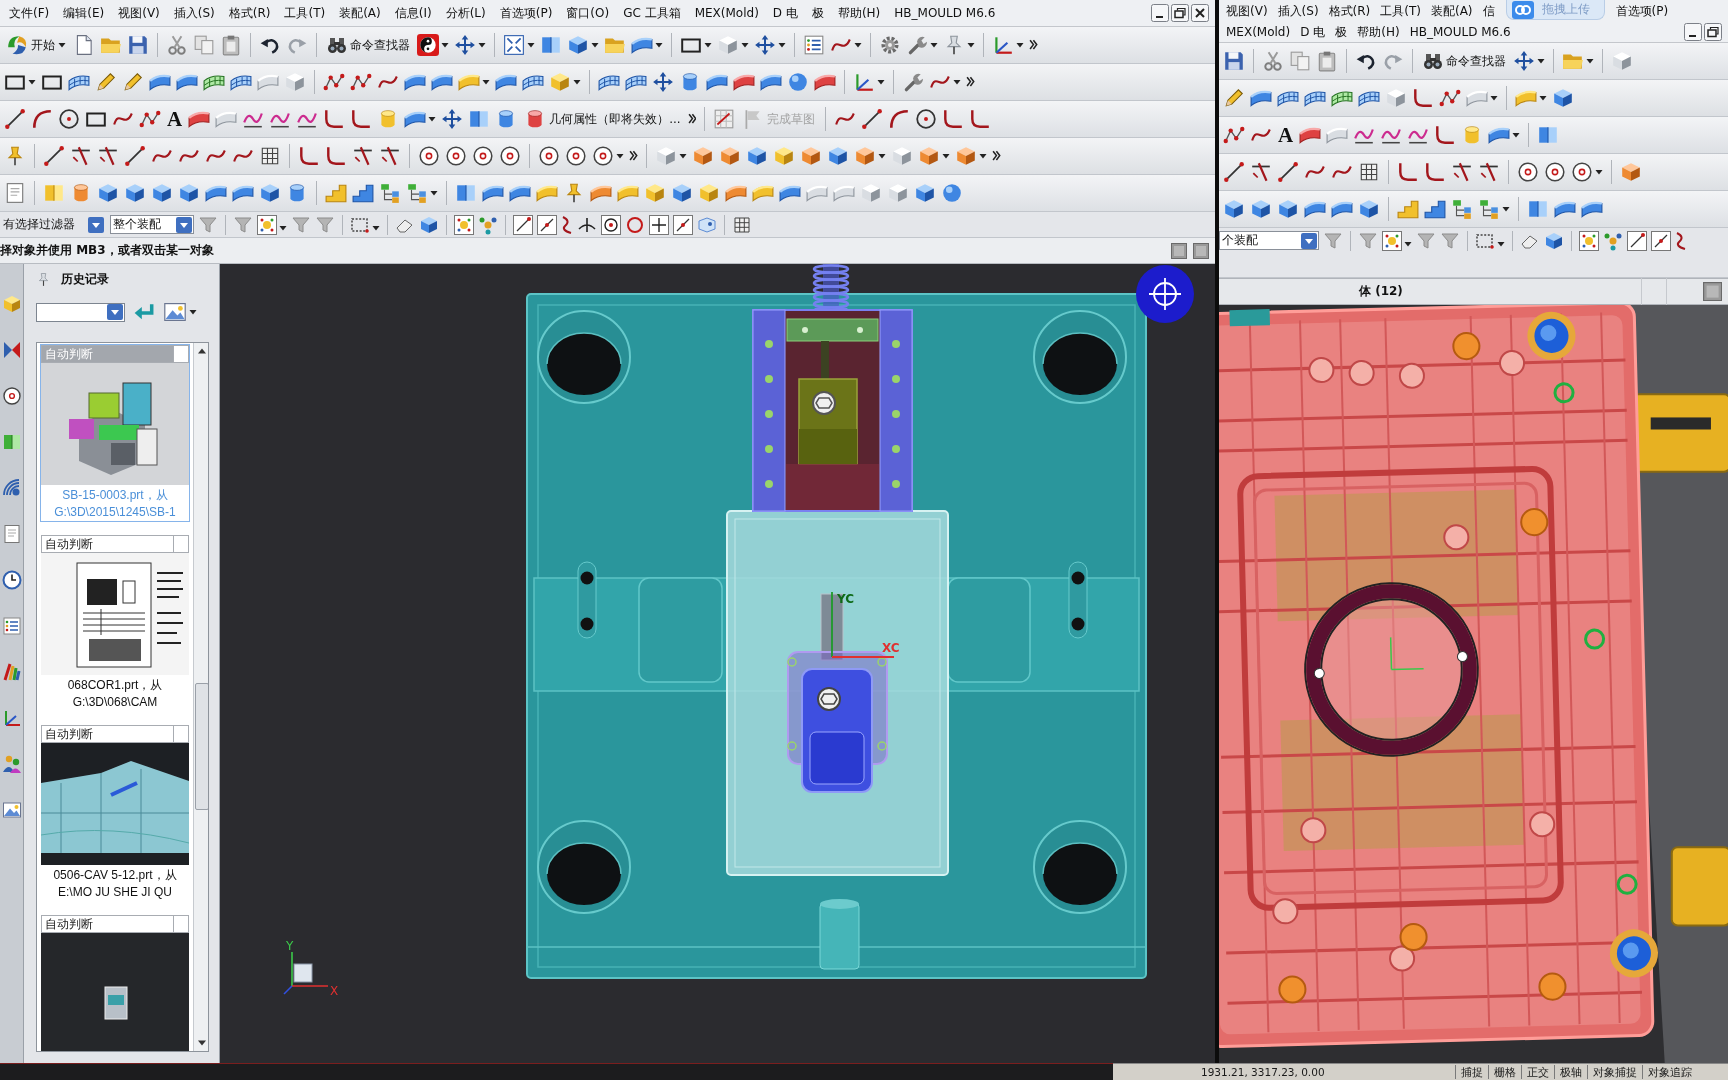 This screenshot has height=1080, width=1728. I want to click on menu-item: 窗口(O), so click(588, 13).